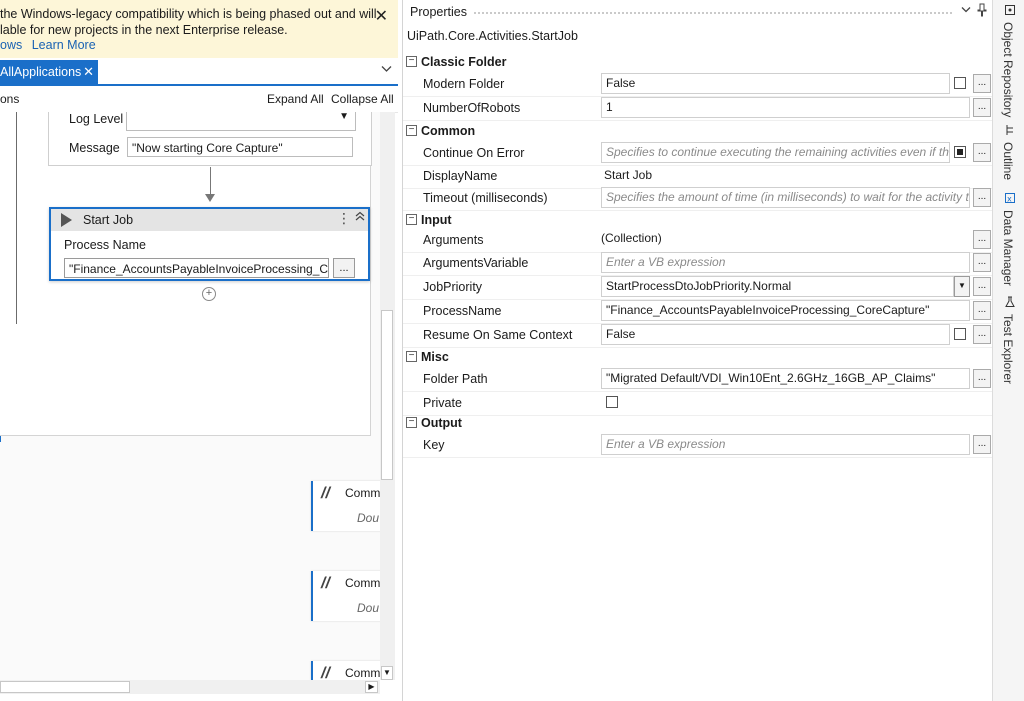 The image size is (1024, 701). What do you see at coordinates (381, 16) in the screenshot?
I see `close-icon: ✕` at bounding box center [381, 16].